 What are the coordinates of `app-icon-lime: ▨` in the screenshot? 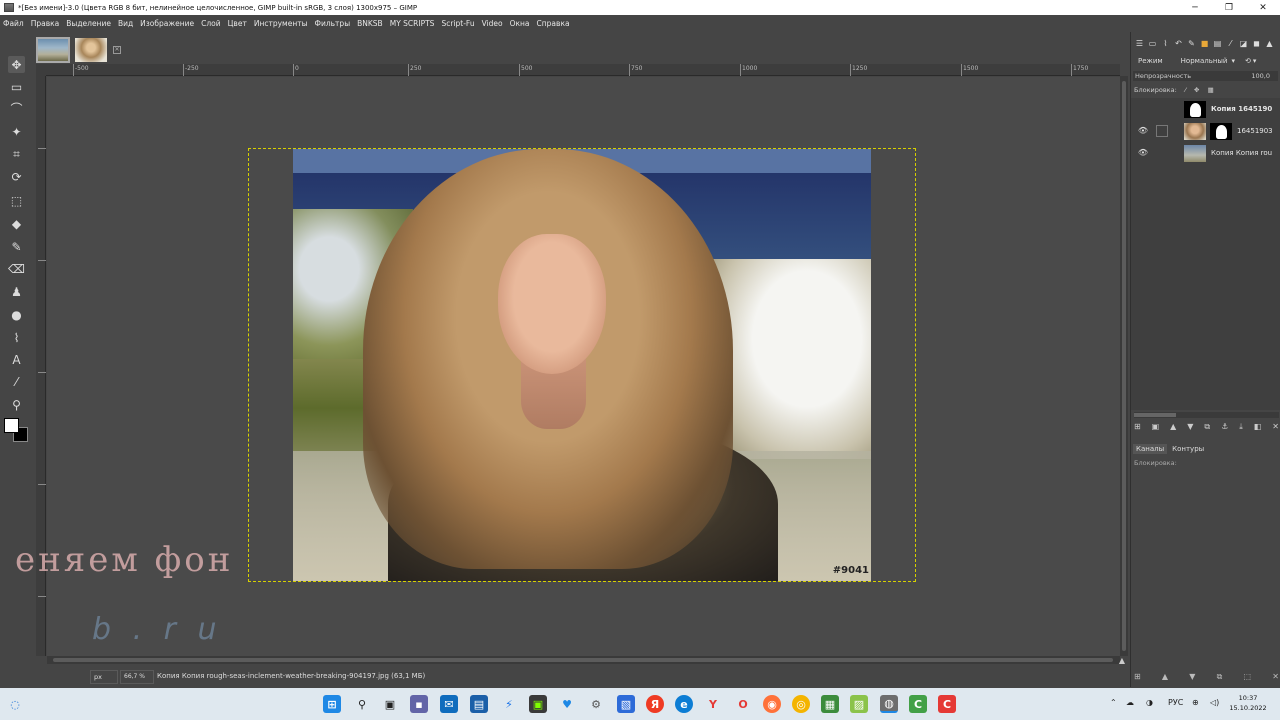 It's located at (859, 704).